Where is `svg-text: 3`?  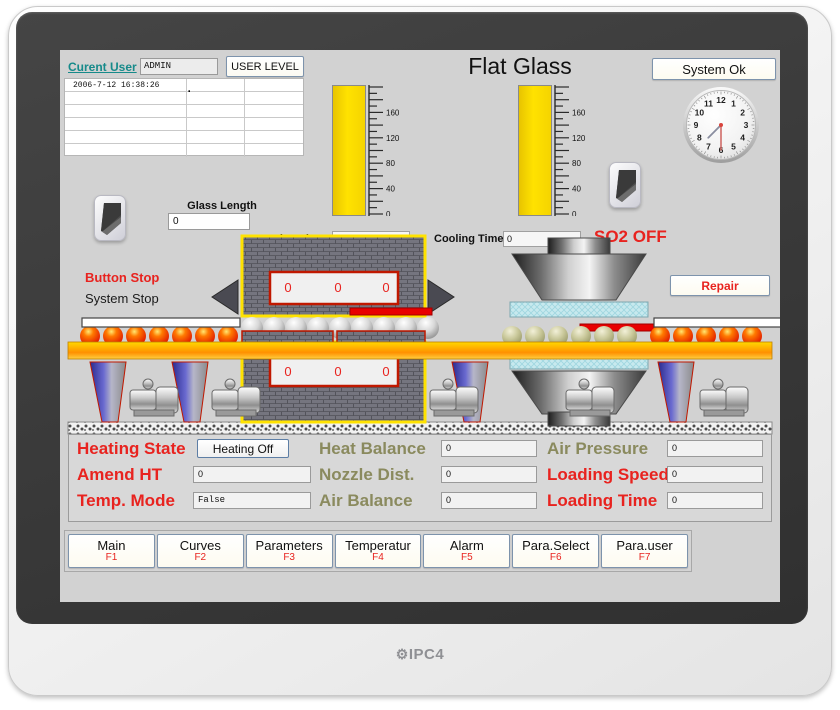
svg-text: 3 is located at coordinates (746, 125).